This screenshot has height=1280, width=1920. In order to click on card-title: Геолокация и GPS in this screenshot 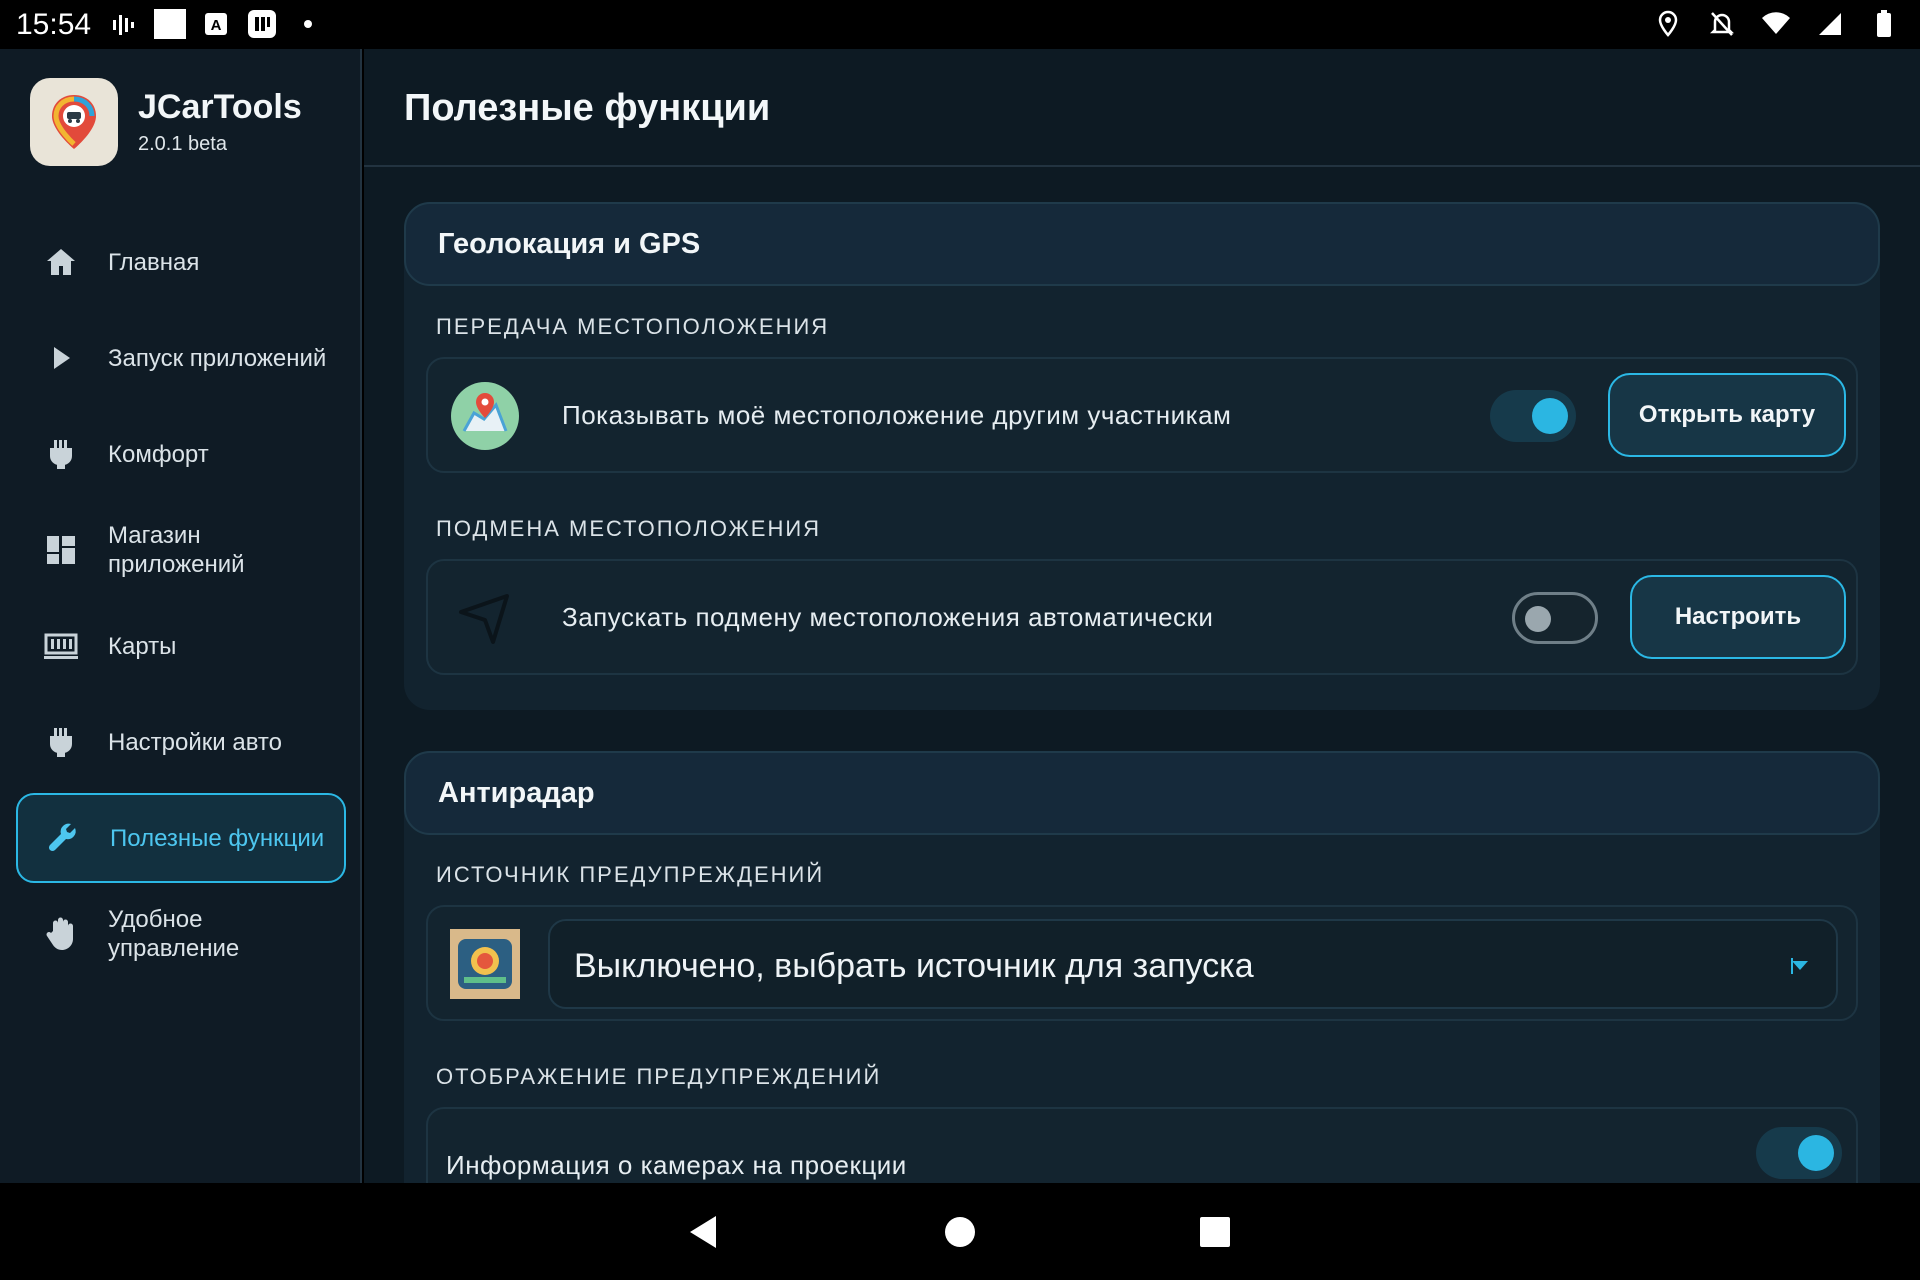, I will do `click(1142, 244)`.